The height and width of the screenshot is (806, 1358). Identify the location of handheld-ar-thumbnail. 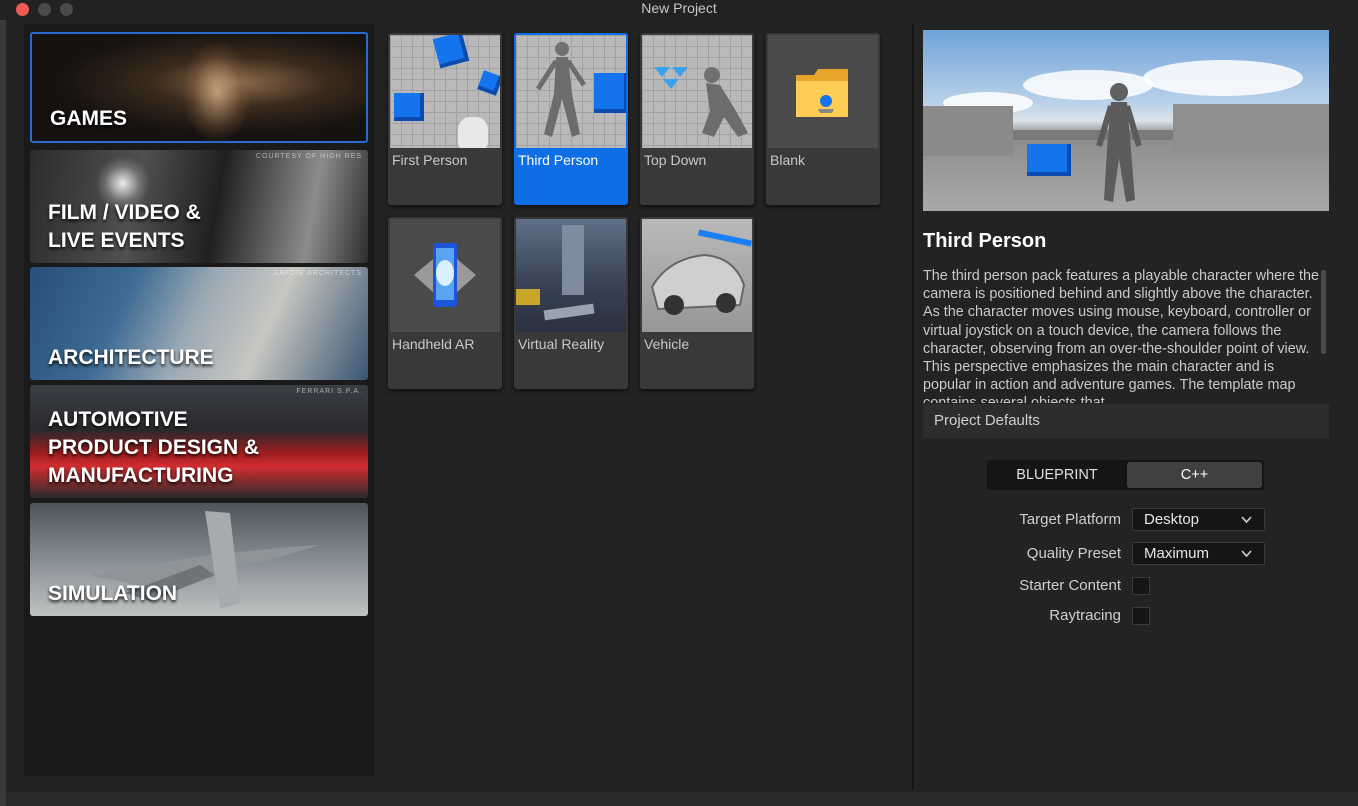
(445, 275).